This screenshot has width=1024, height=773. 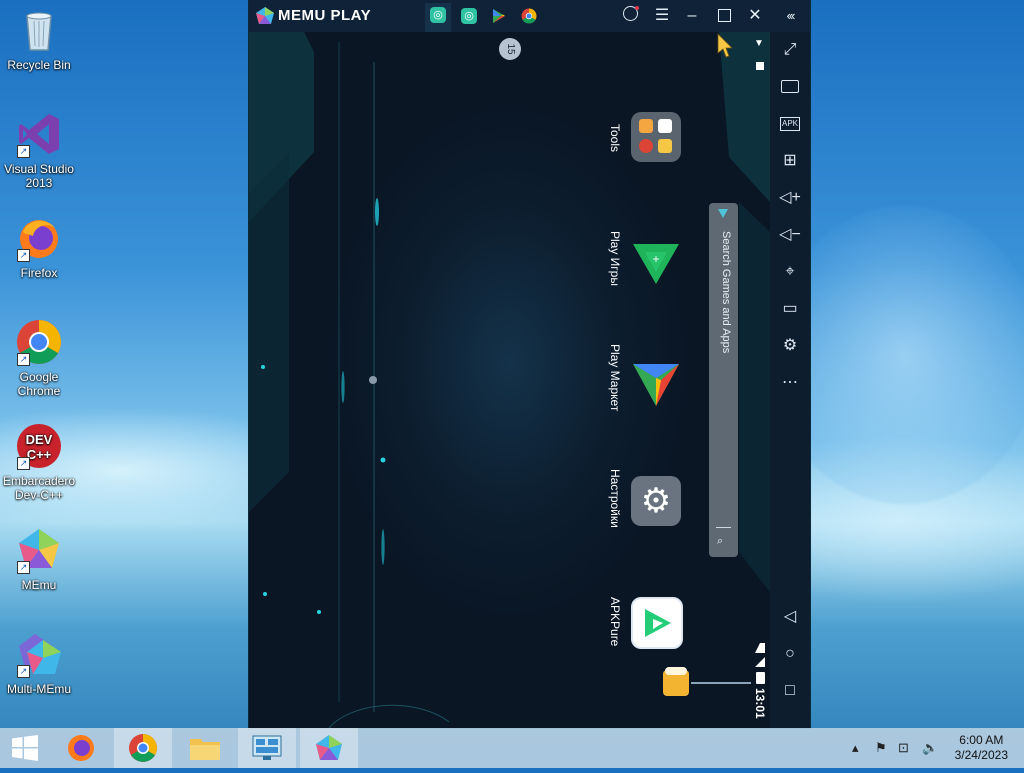 I want to click on app-play-market: Play Маркет, so click(x=658, y=378).